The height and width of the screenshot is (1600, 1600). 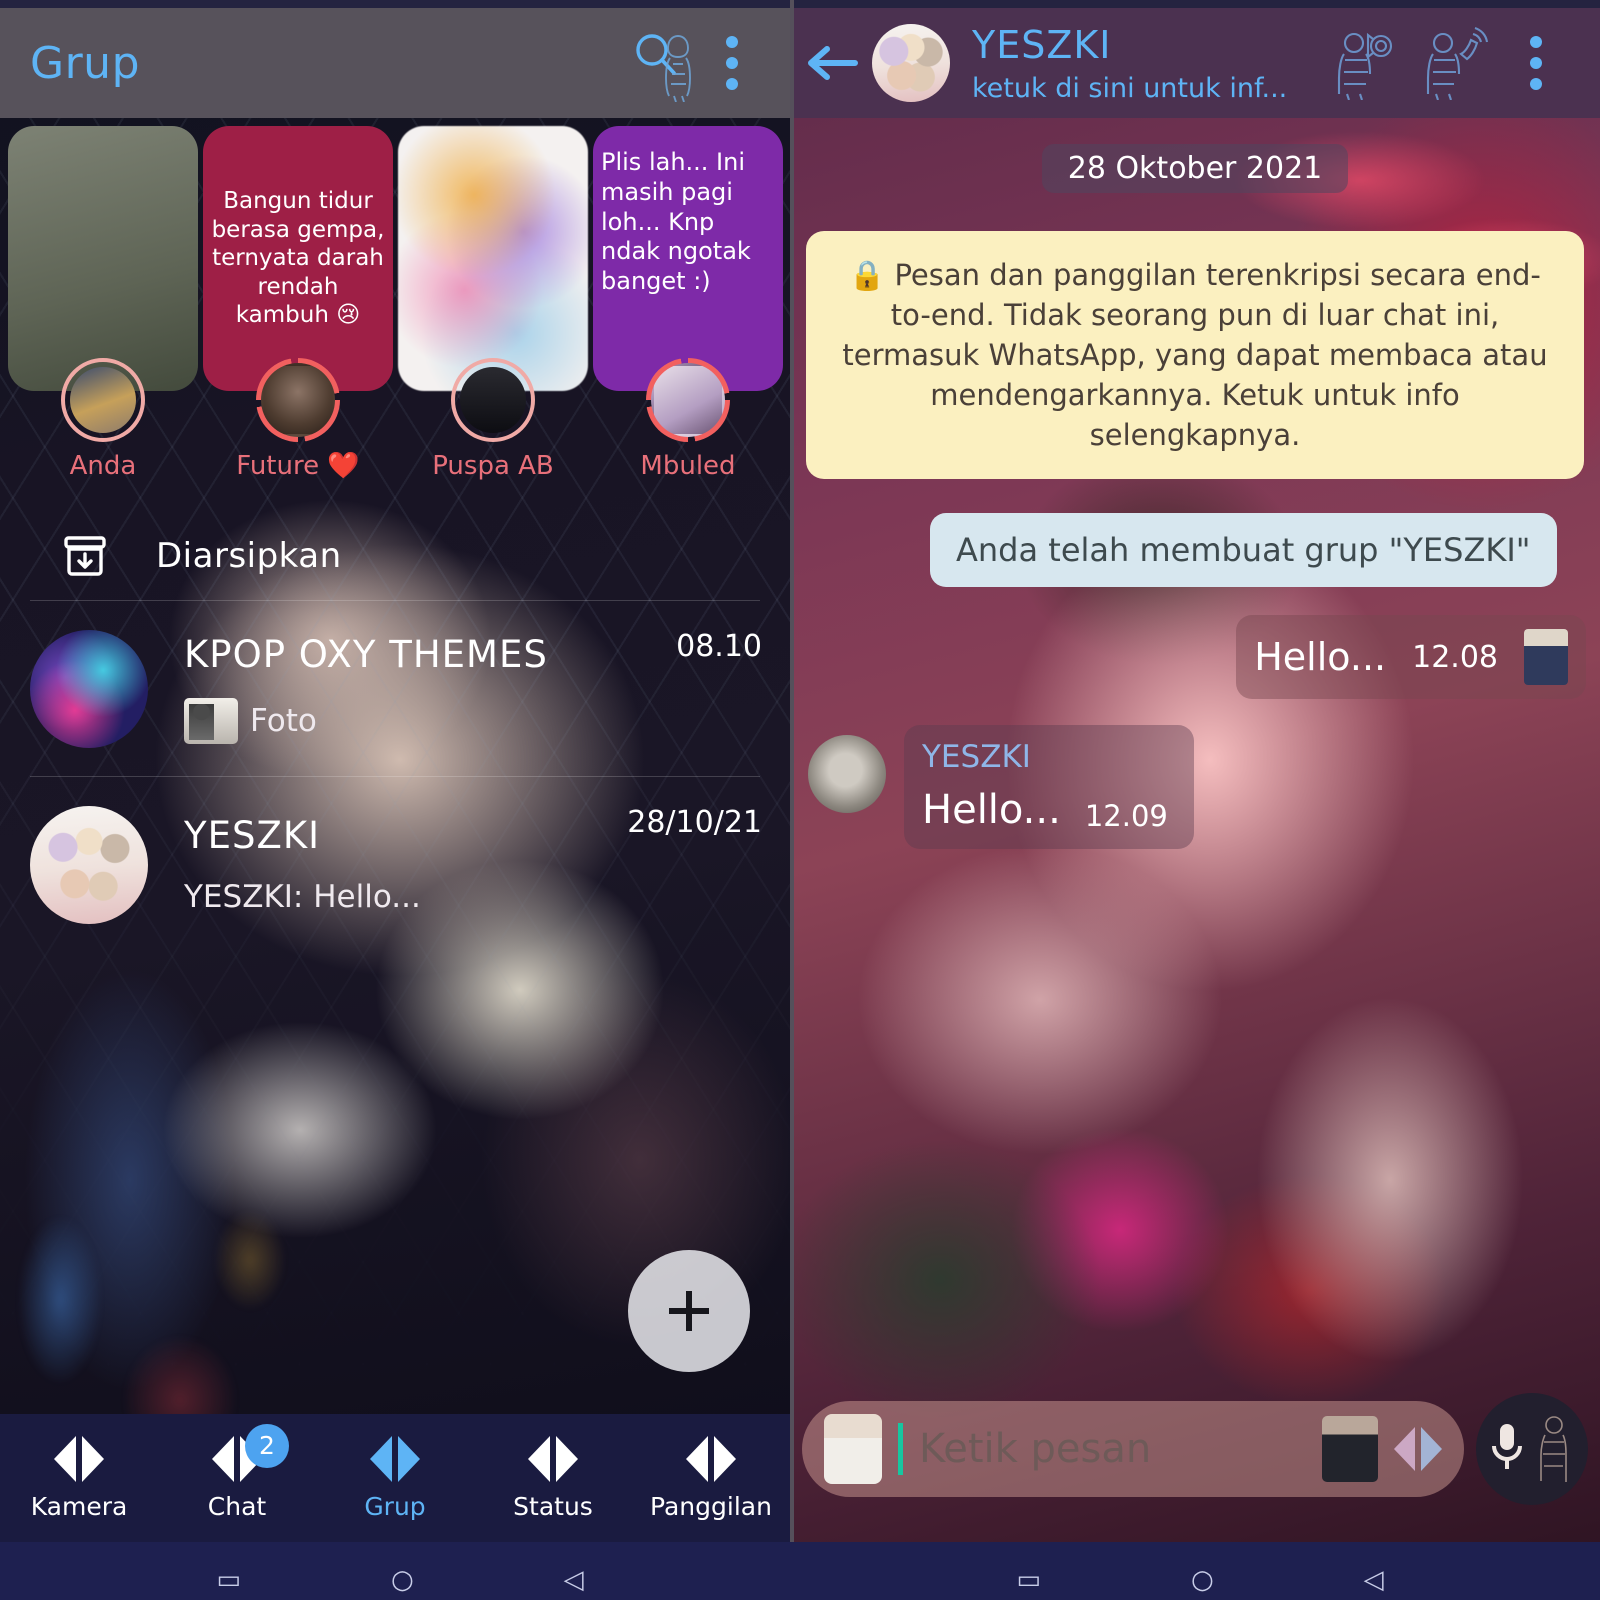 I want to click on system-nav-right: ▭ ○ ◁, so click(x=1200, y=1571).